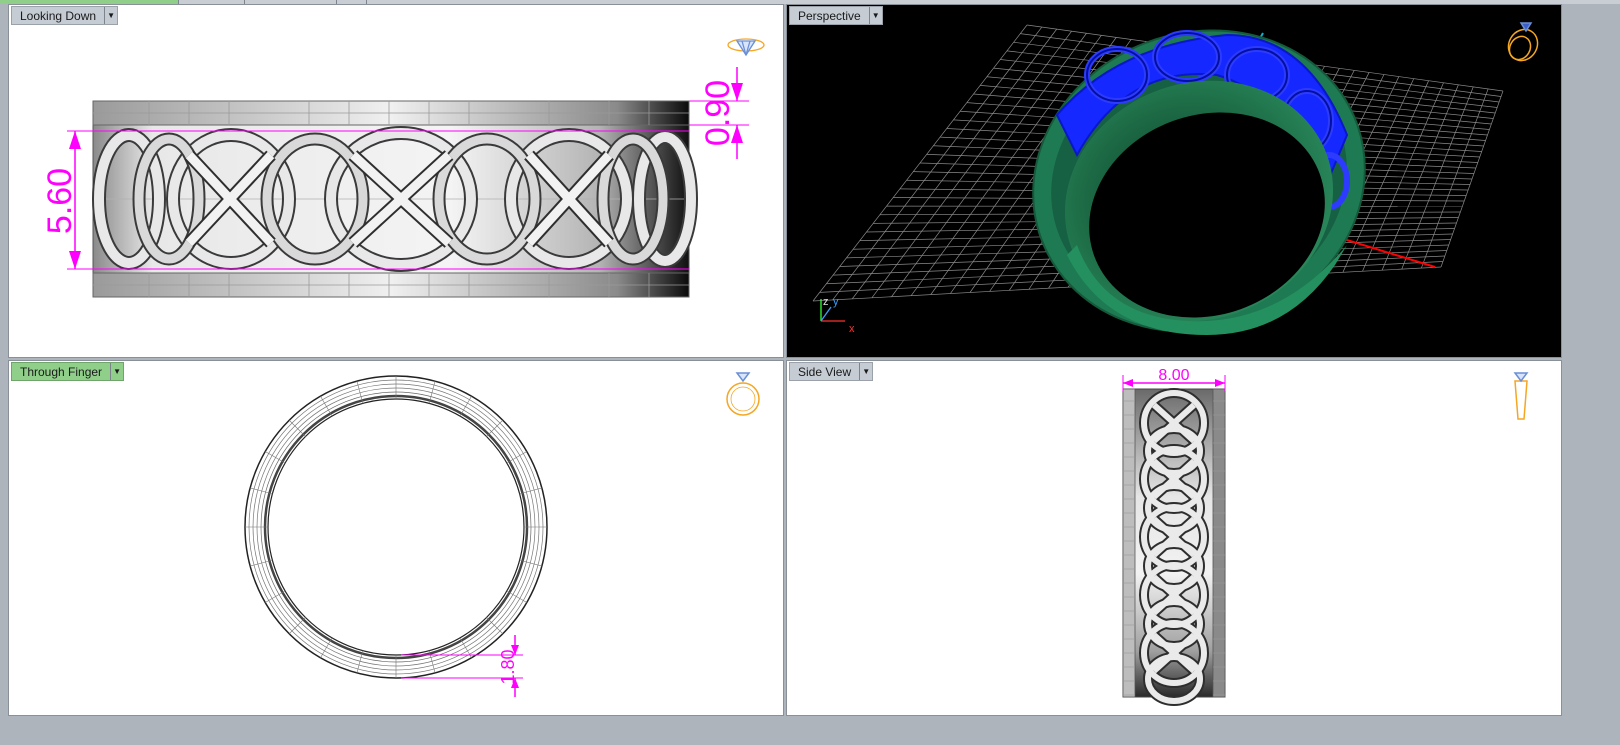 The width and height of the screenshot is (1620, 745). What do you see at coordinates (508, 666) in the screenshot?
I see `dimension-thickness-value: 1.80` at bounding box center [508, 666].